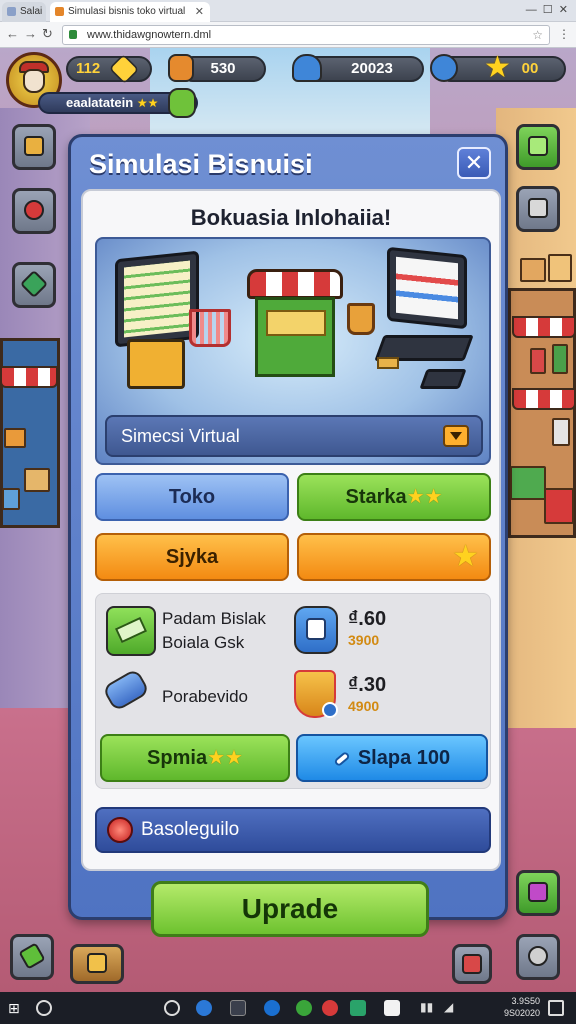 This screenshot has height=1024, width=576. Describe the element at coordinates (30, 33) in the screenshot. I see `forward-arrow-icon: →` at that location.